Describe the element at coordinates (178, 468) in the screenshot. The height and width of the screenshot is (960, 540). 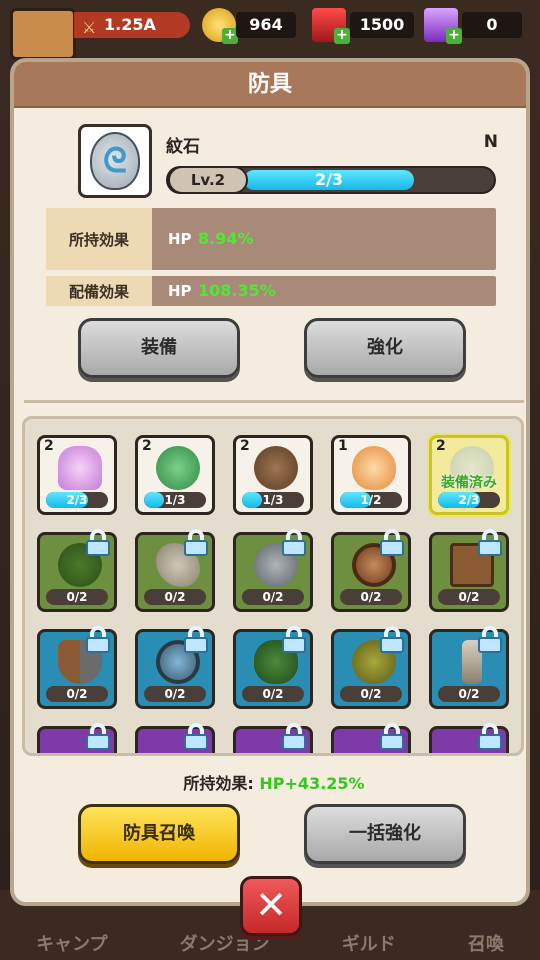
I see `turtle-shell-icon` at that location.